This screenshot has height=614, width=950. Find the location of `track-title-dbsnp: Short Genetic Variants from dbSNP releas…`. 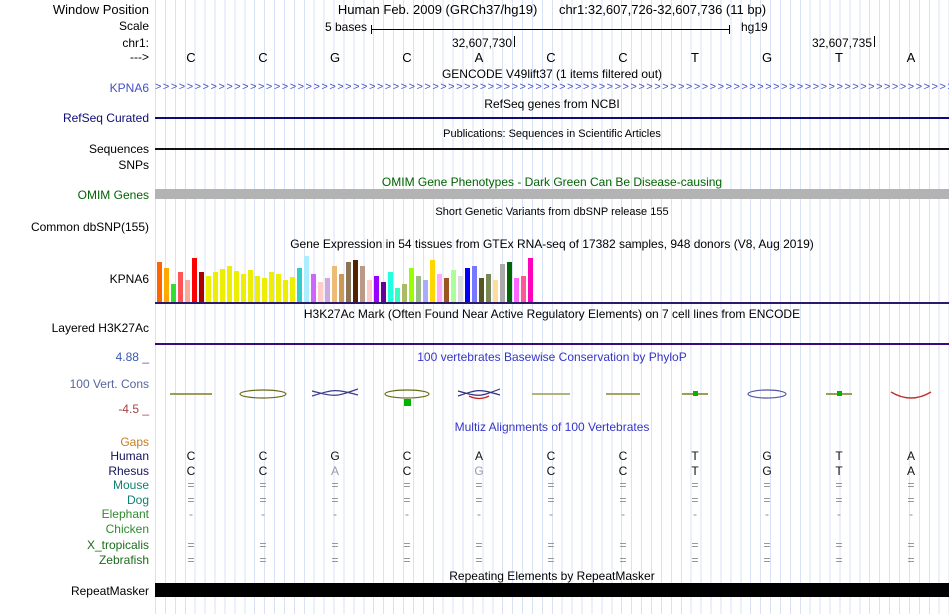

track-title-dbsnp: Short Genetic Variants from dbSNP releas… is located at coordinates (552, 212).